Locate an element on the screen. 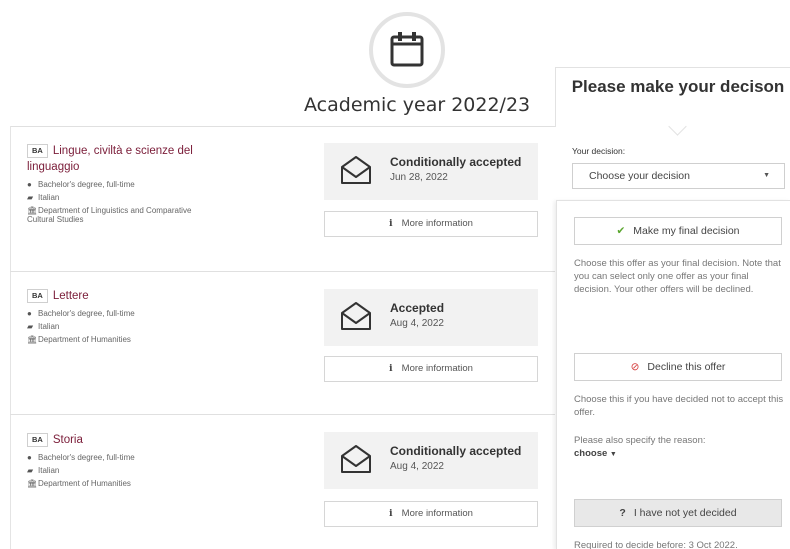  status-box: Accepted Aug 4, 2022 is located at coordinates (431, 317).